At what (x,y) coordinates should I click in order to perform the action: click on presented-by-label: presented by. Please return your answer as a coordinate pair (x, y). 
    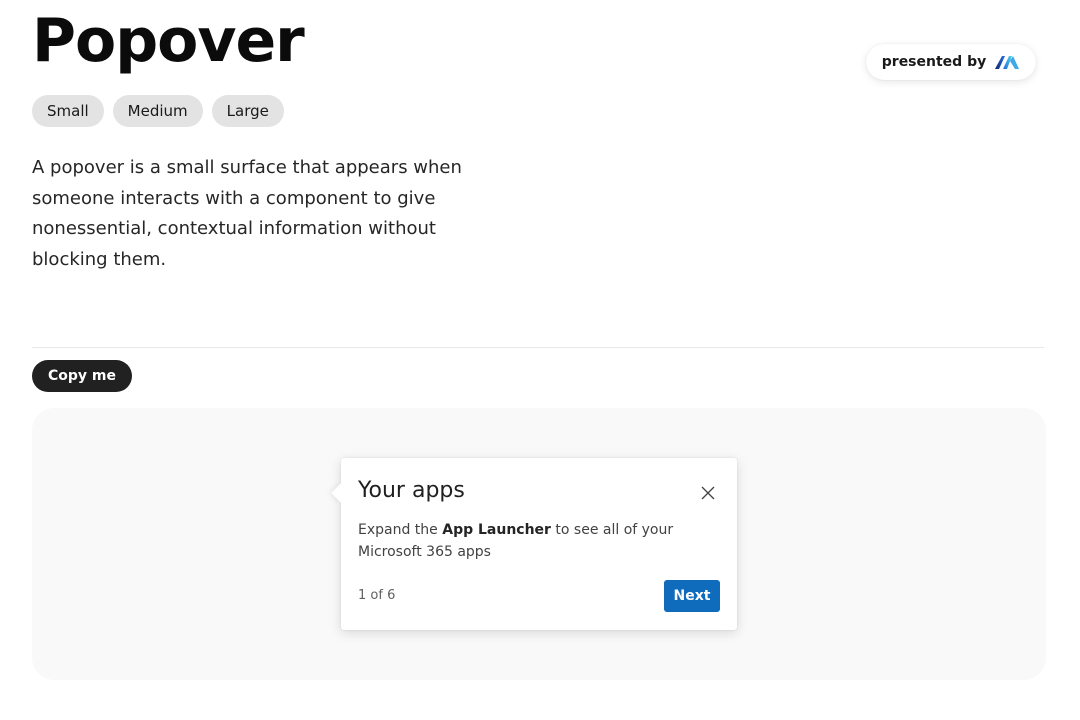
    Looking at the image, I should click on (934, 62).